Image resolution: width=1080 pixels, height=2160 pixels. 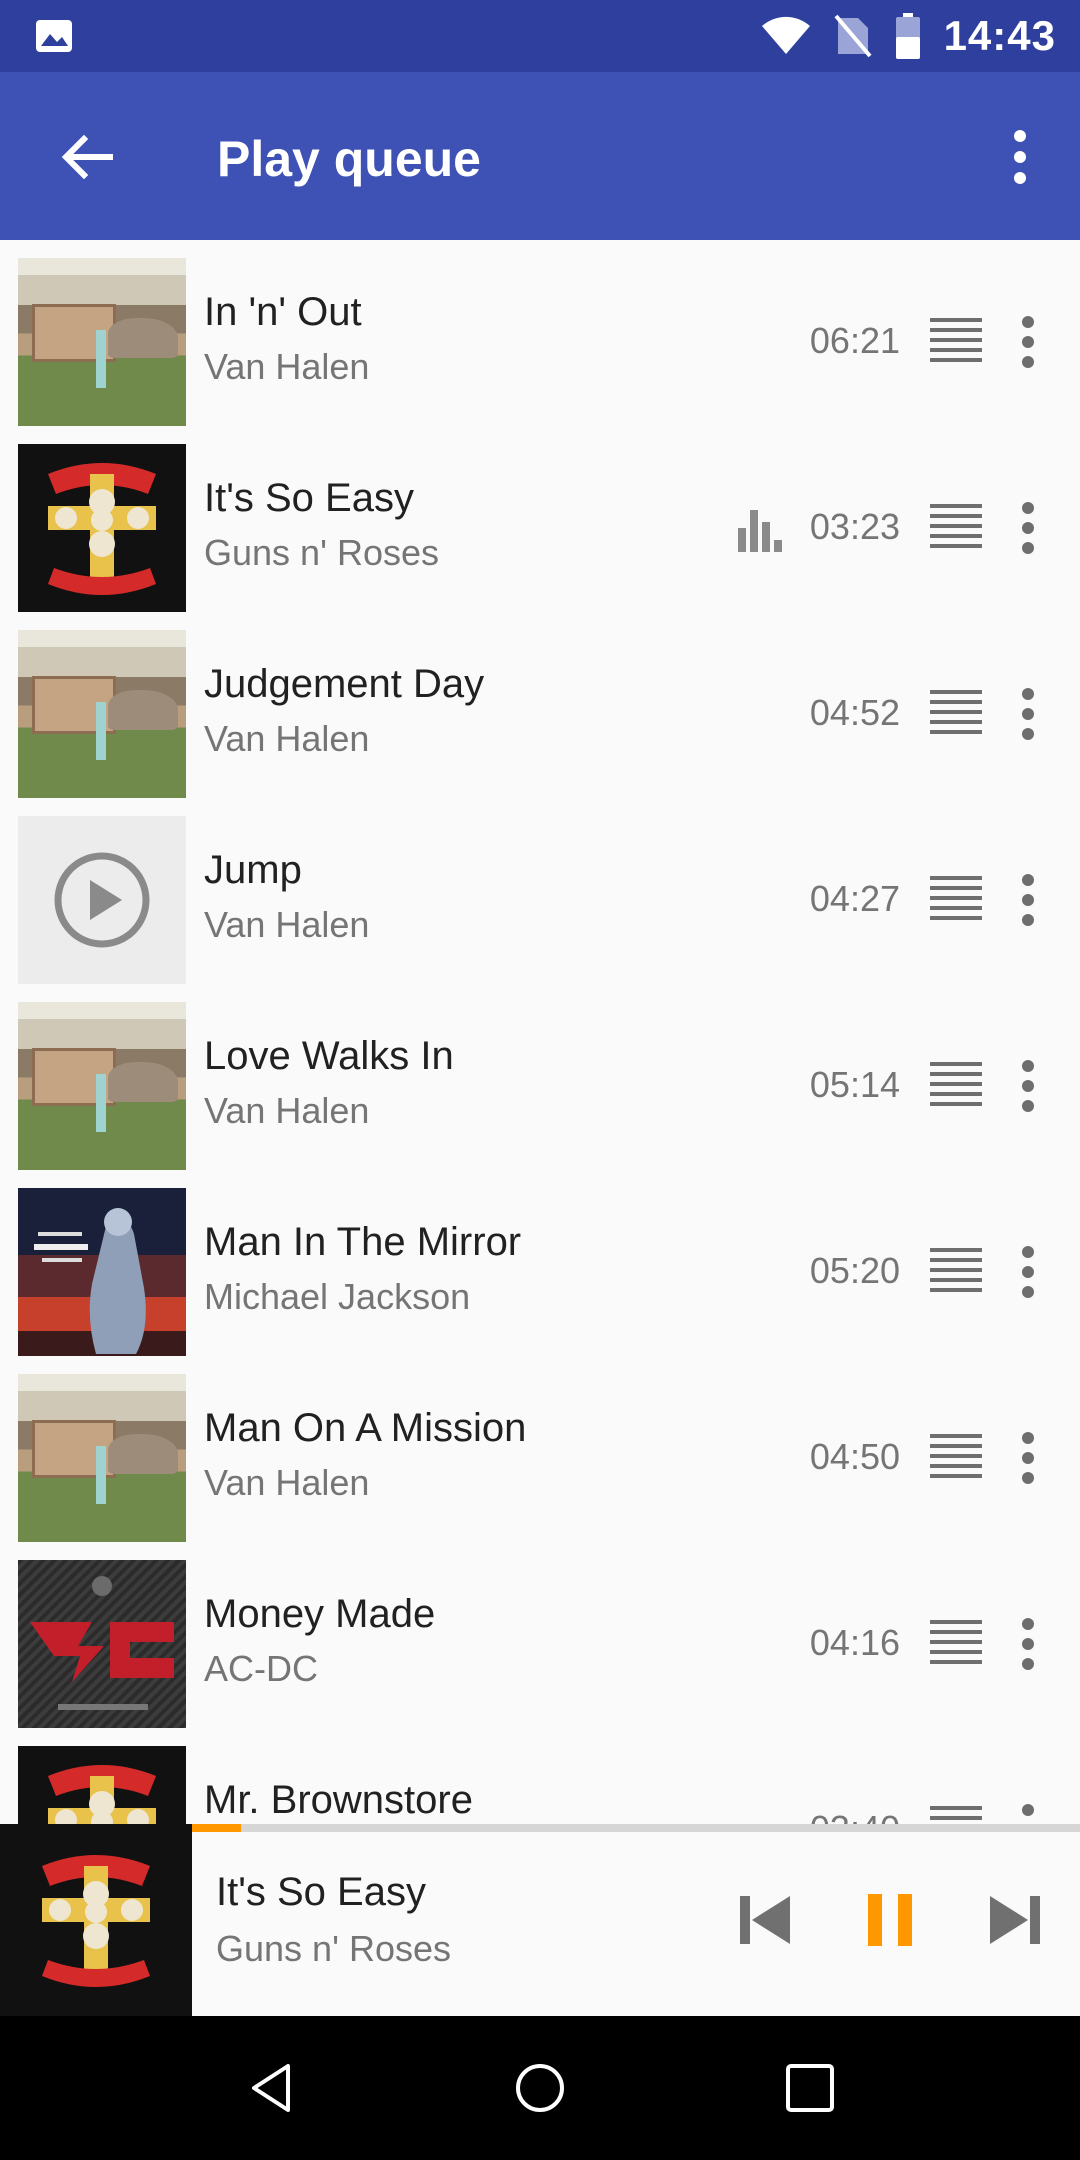 I want to click on arrow-back-icon, so click(x=87, y=157).